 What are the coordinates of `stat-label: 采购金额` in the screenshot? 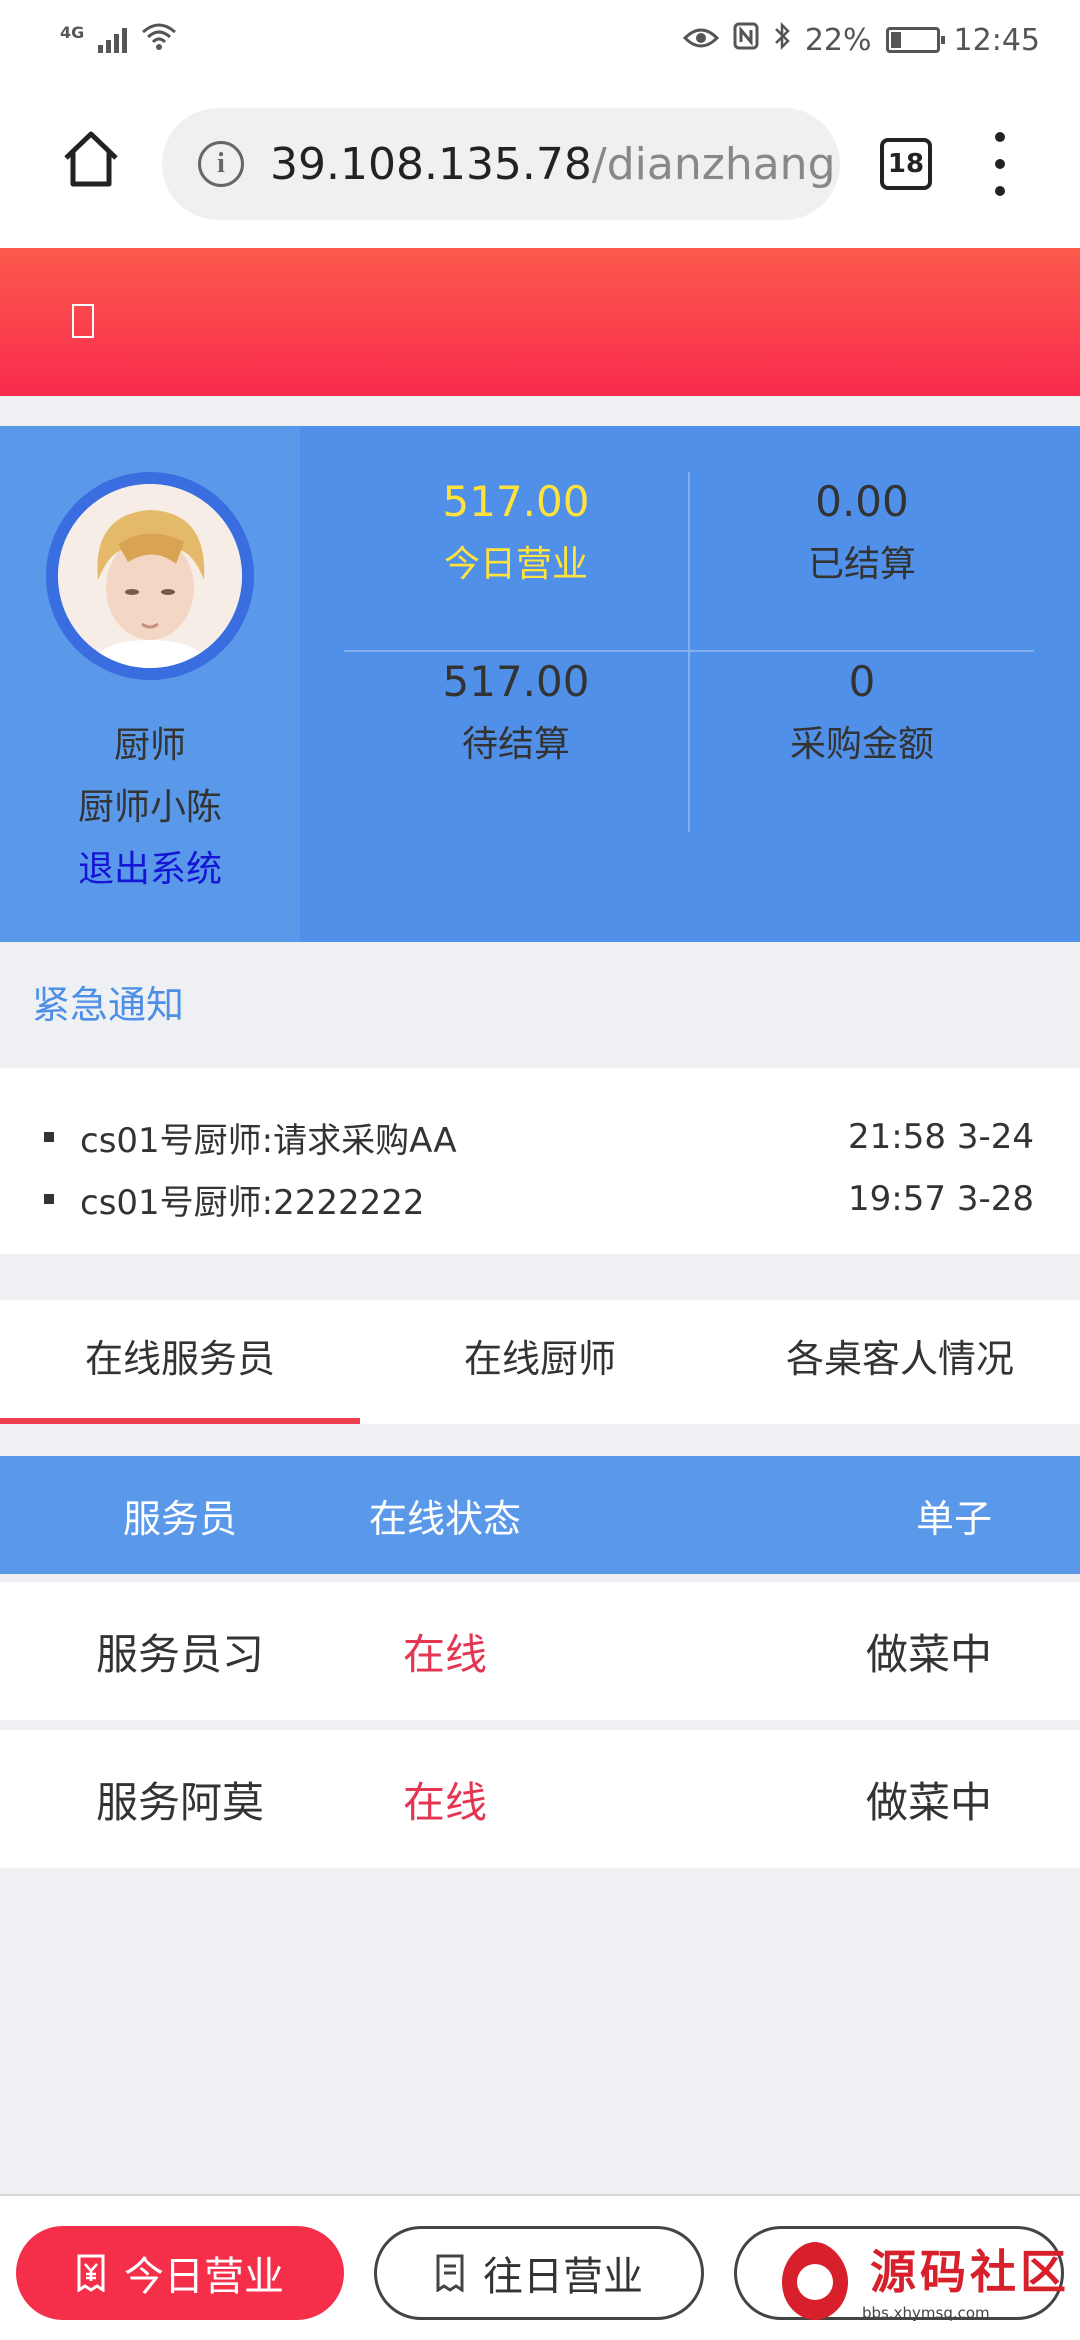 It's located at (861, 744).